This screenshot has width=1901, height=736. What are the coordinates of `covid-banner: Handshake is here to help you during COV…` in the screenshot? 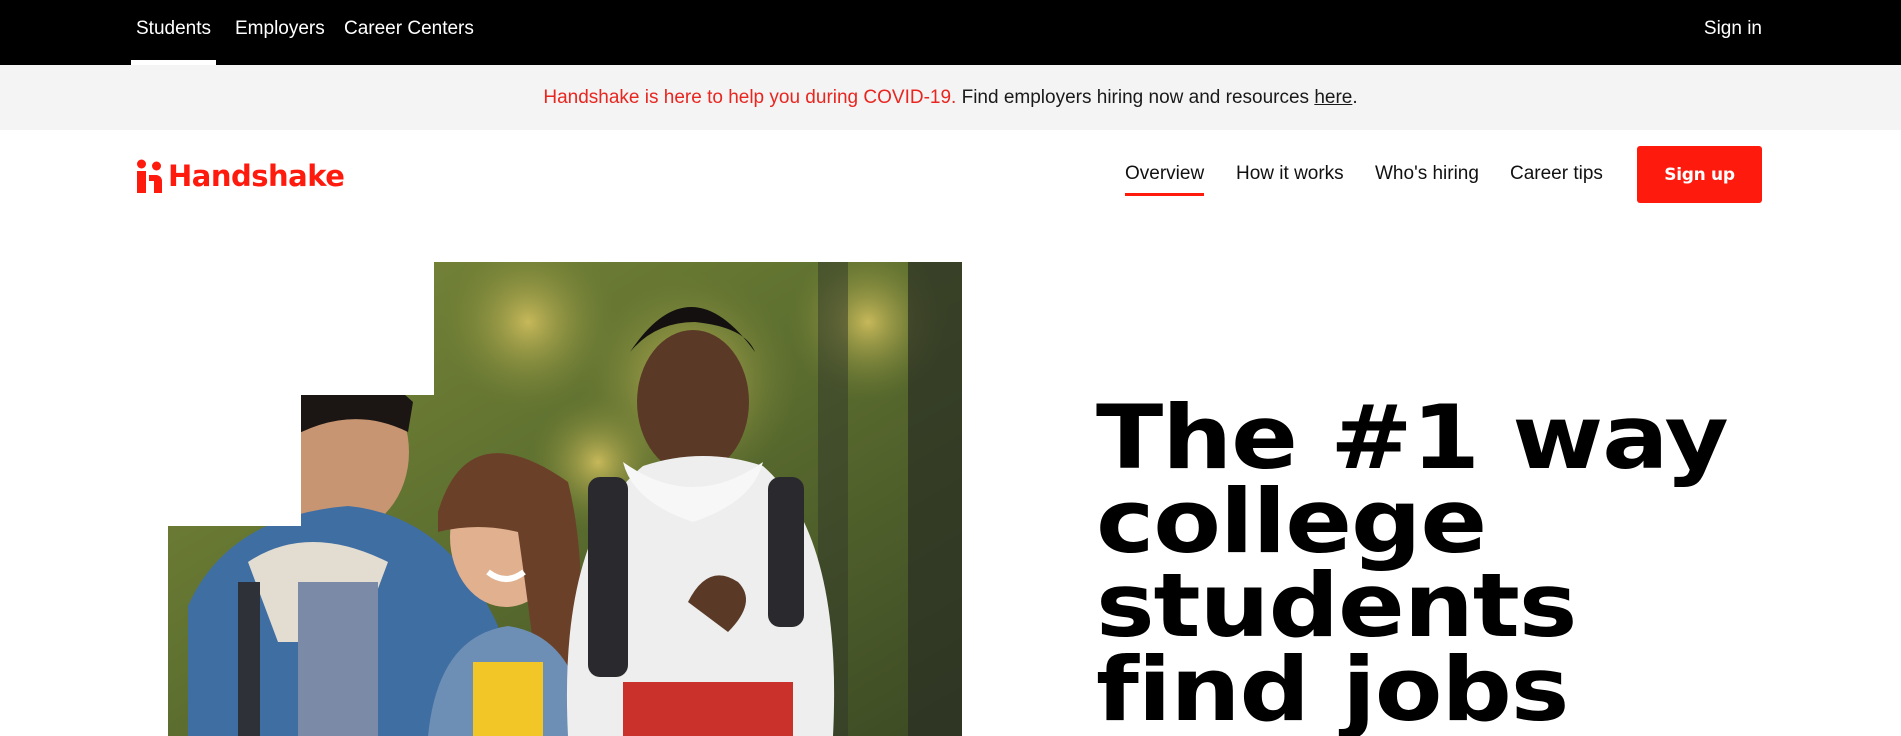 It's located at (950, 97).